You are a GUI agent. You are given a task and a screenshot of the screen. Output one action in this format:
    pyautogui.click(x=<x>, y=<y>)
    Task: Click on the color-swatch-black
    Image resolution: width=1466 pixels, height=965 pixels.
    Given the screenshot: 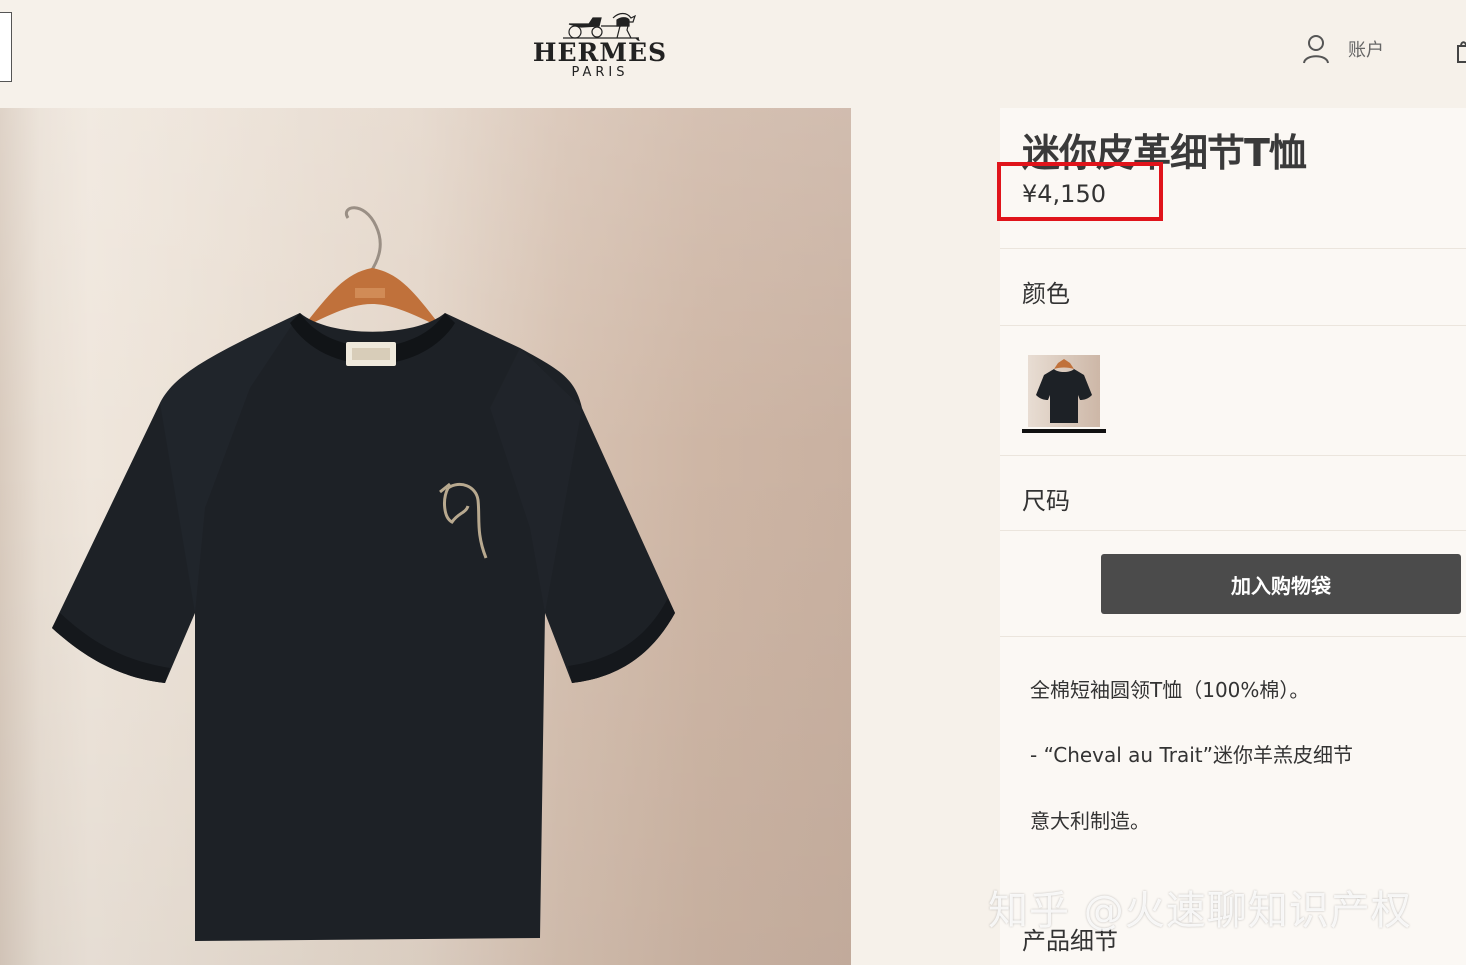 What is the action you would take?
    pyautogui.click(x=1064, y=391)
    